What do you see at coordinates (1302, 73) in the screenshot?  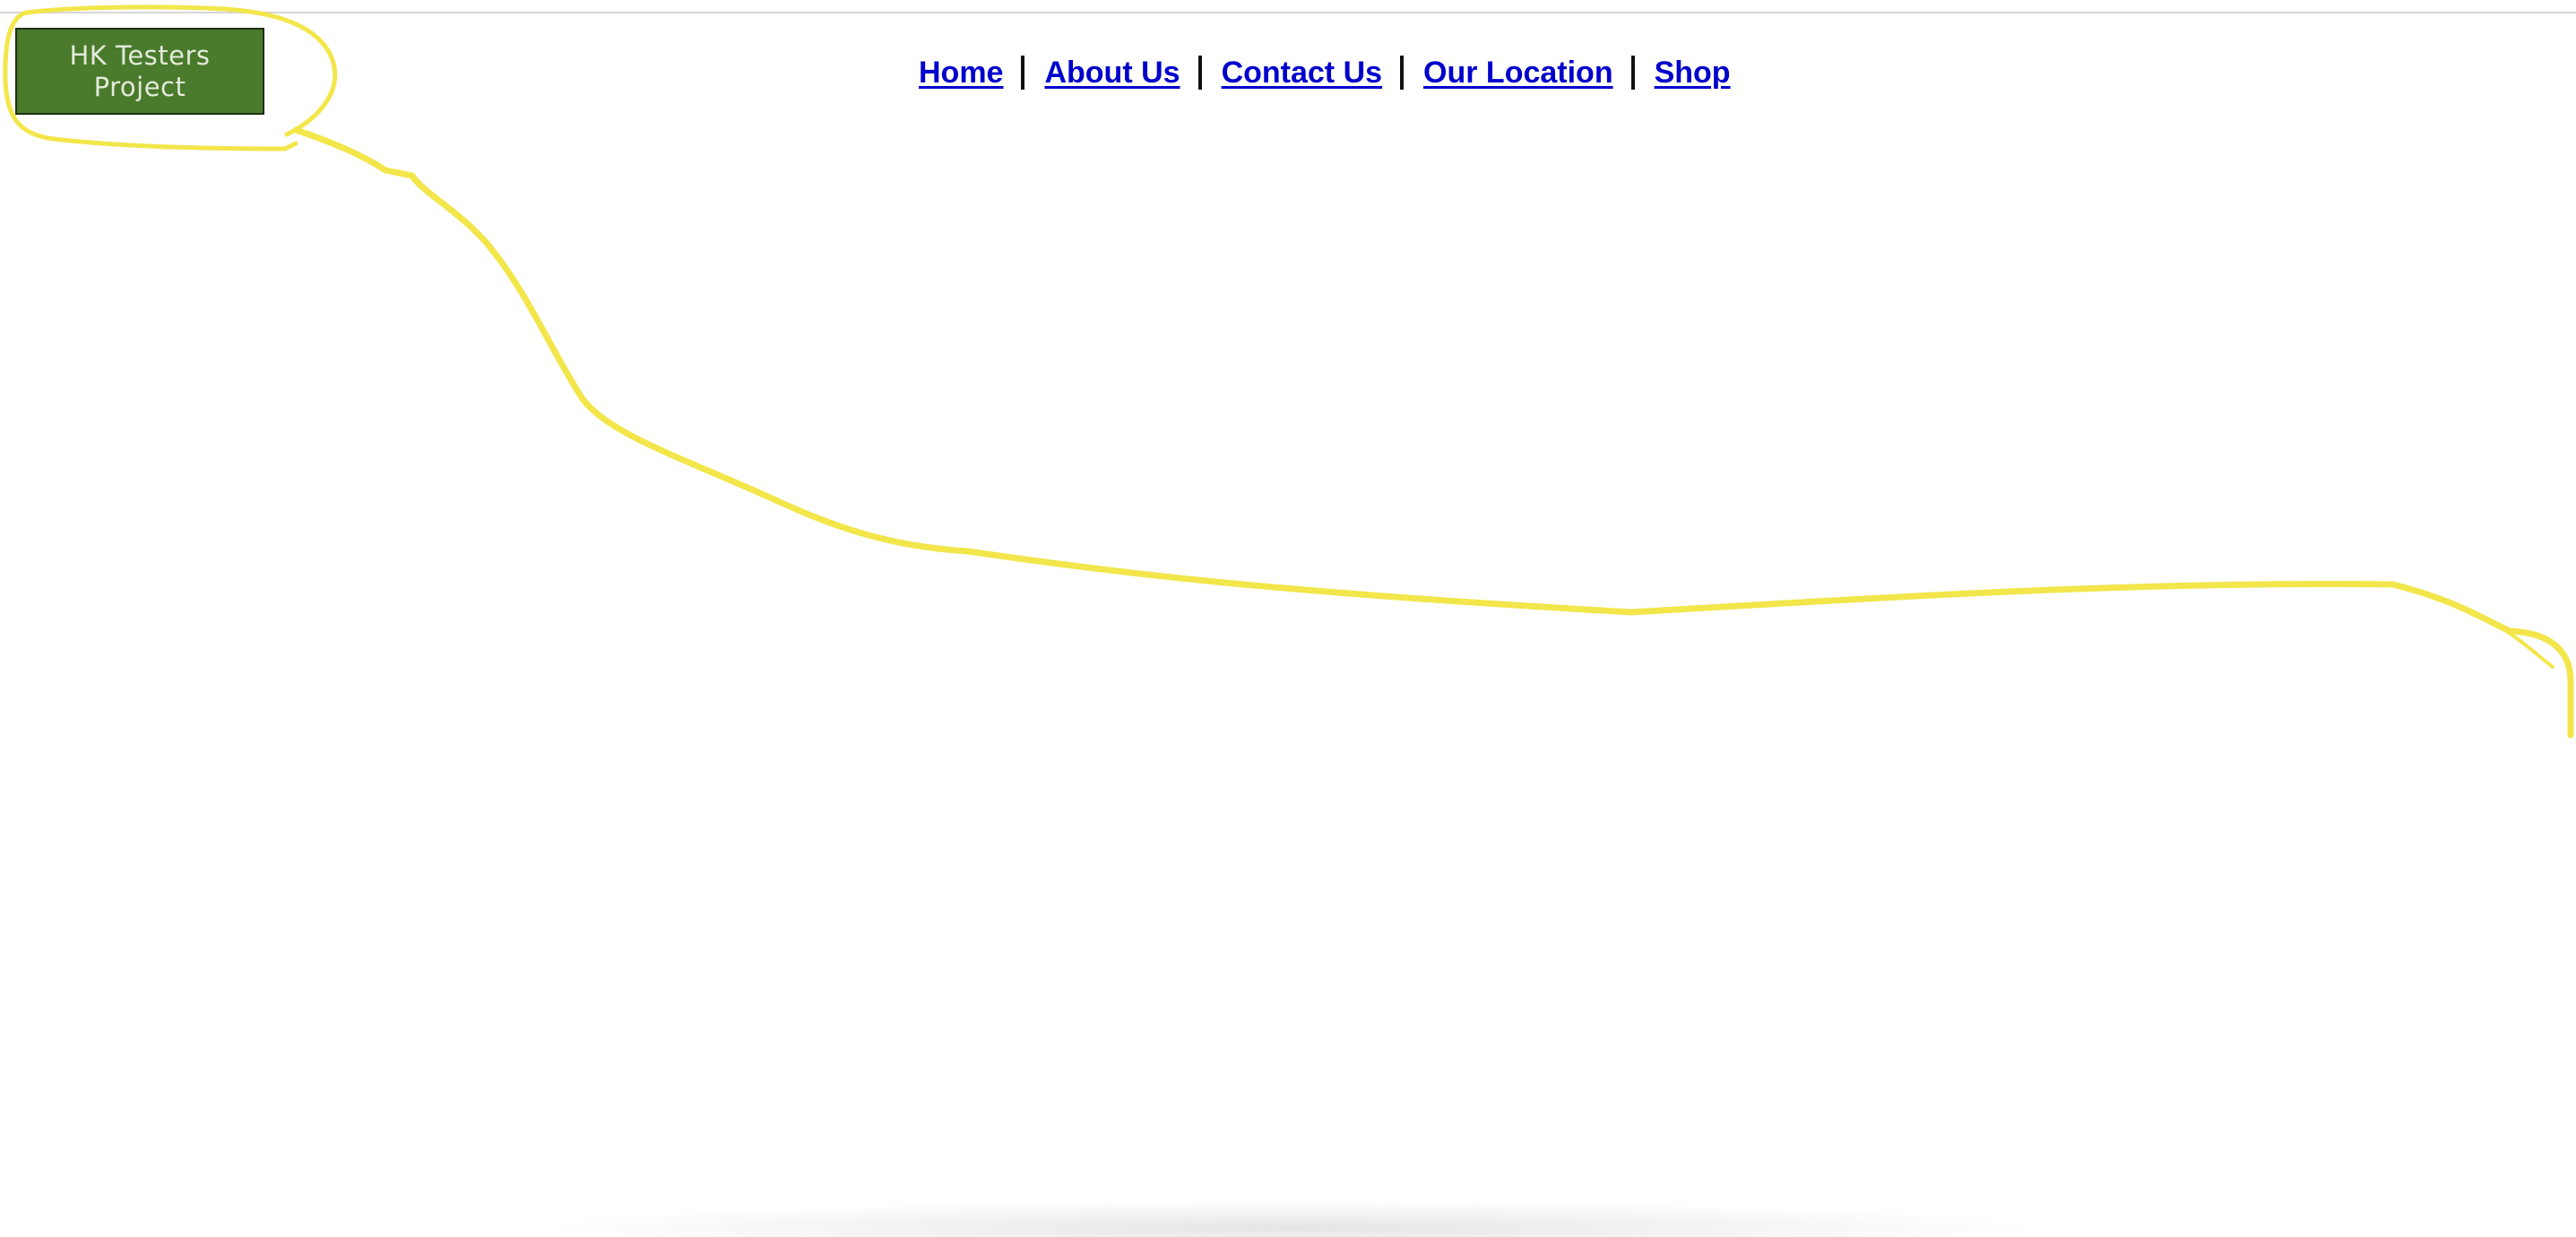 I see `nav-link-contact-us: Contact Us` at bounding box center [1302, 73].